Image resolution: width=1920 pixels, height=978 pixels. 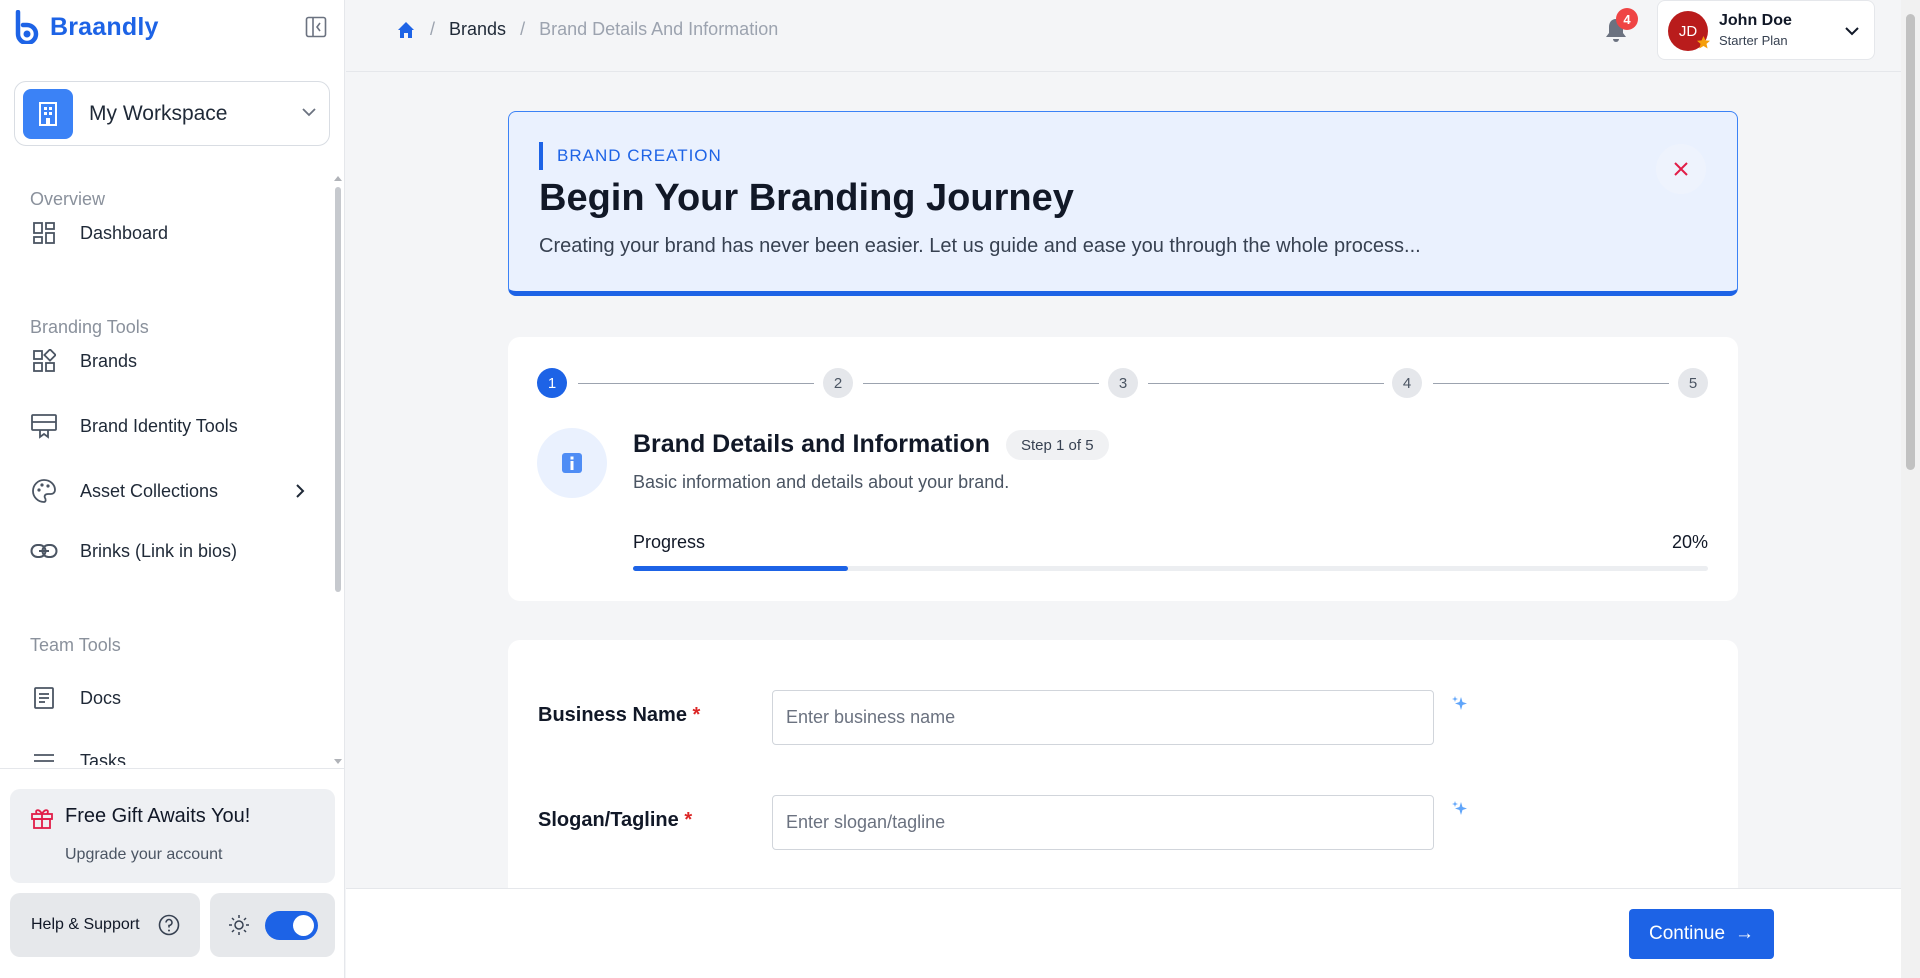 I want to click on arrow-right-icon: →, so click(x=1745, y=933).